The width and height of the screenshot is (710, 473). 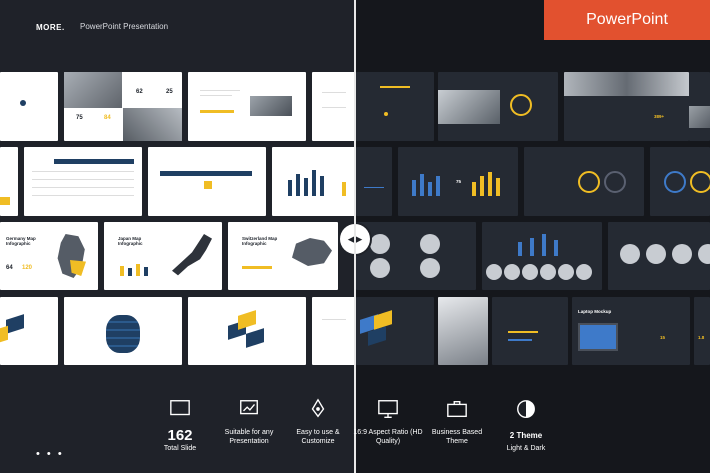 What do you see at coordinates (5, 201) in the screenshot?
I see `table-cell` at bounding box center [5, 201].